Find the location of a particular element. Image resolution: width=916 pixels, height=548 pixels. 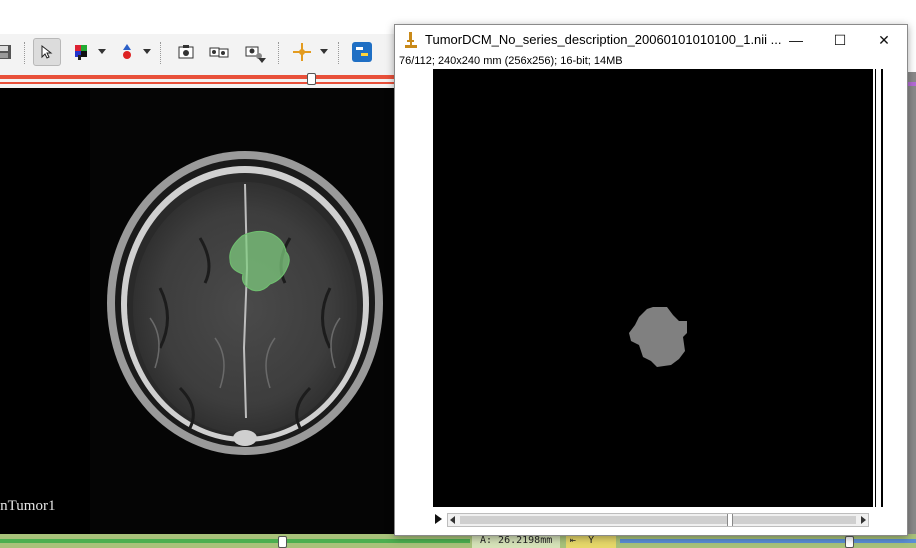

save-icon is located at coordinates (9, 52).